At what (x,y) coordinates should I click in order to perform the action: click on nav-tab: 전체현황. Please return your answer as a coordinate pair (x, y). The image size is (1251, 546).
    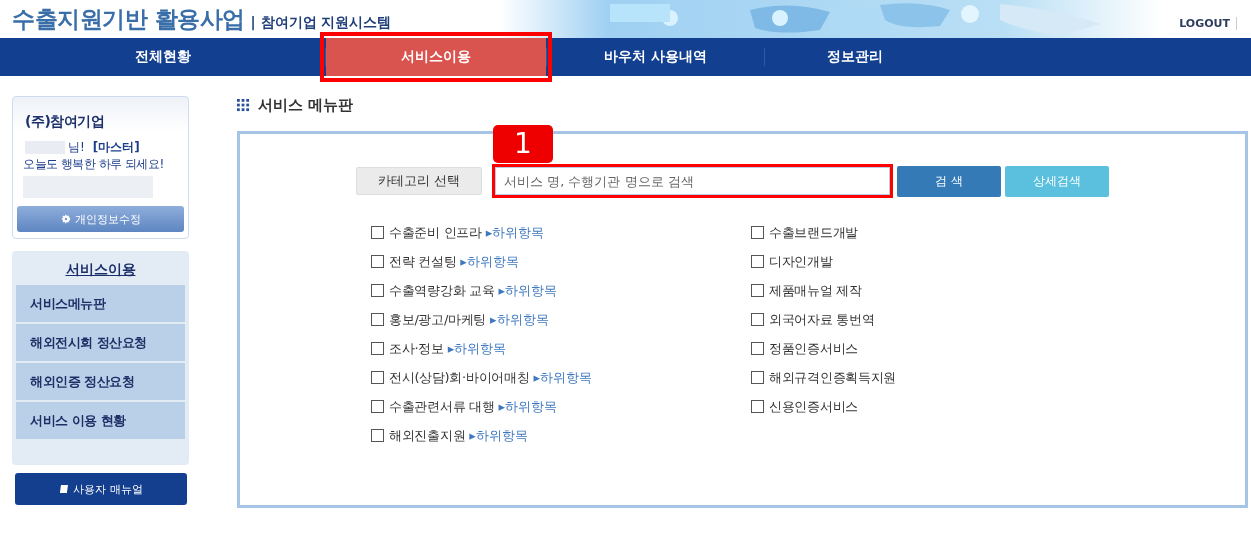
    Looking at the image, I should click on (162, 57).